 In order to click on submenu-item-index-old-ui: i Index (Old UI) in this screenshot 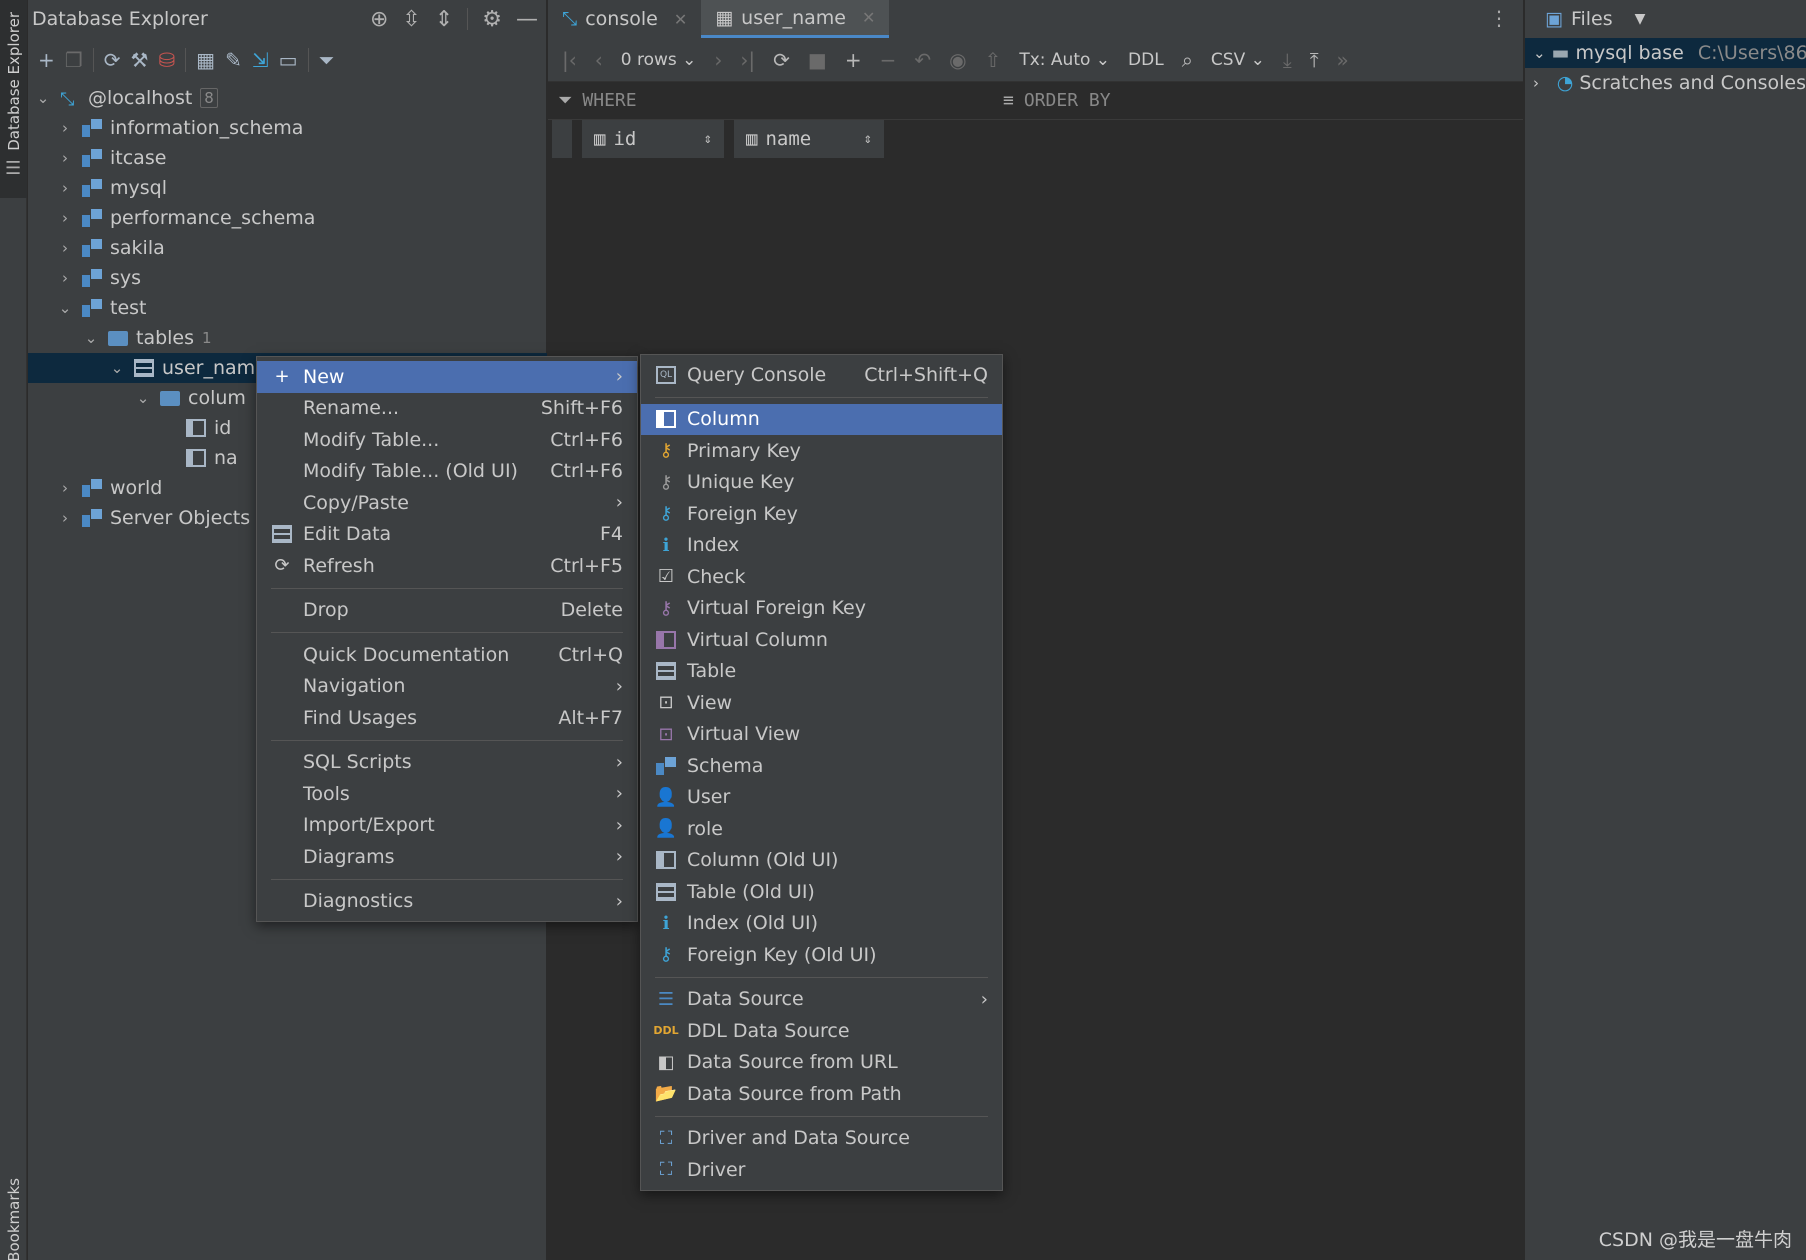, I will do `click(821, 924)`.